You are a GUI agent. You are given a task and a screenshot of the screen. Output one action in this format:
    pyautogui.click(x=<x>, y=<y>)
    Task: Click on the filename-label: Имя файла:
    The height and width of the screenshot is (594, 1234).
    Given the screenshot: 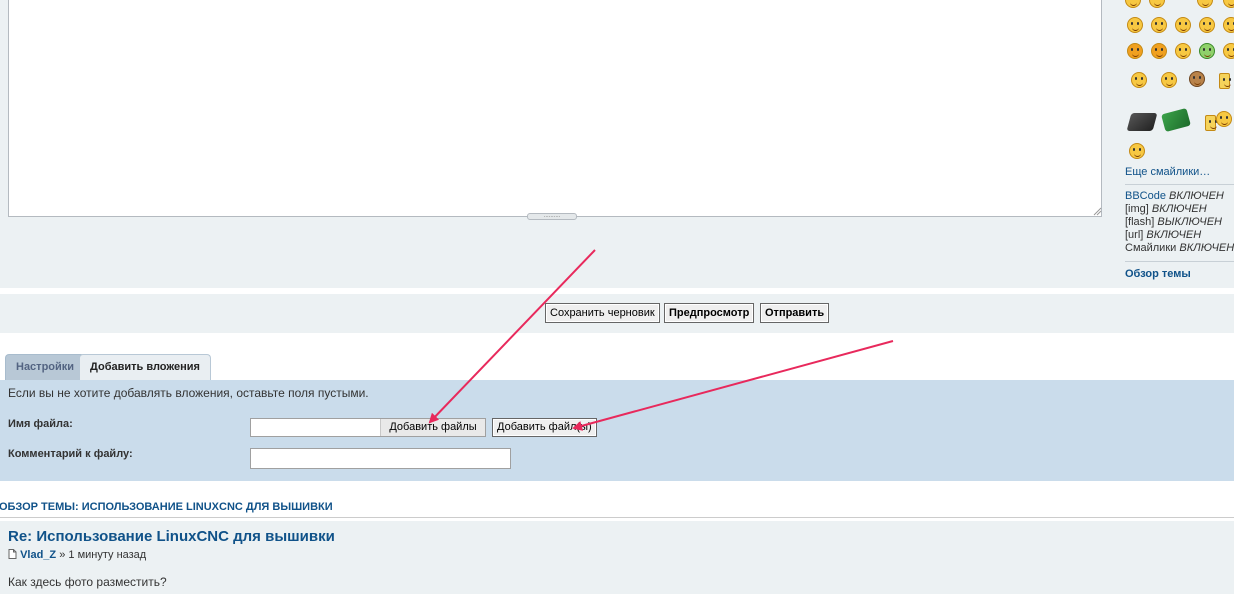 What is the action you would take?
    pyautogui.click(x=40, y=424)
    